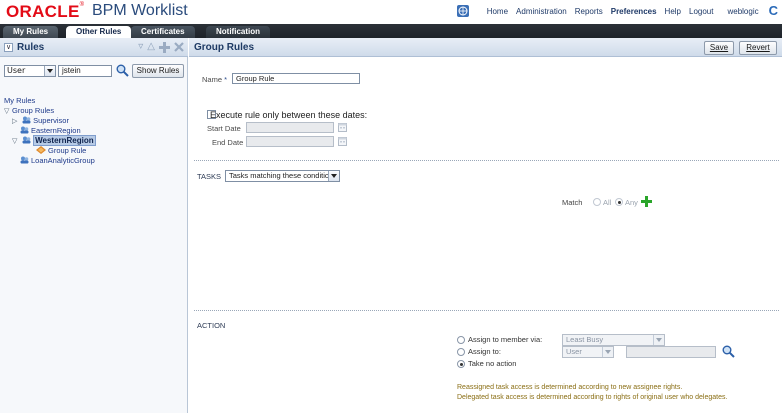  I want to click on group-rules-header: Group Rules Save Revert, so click(485, 47).